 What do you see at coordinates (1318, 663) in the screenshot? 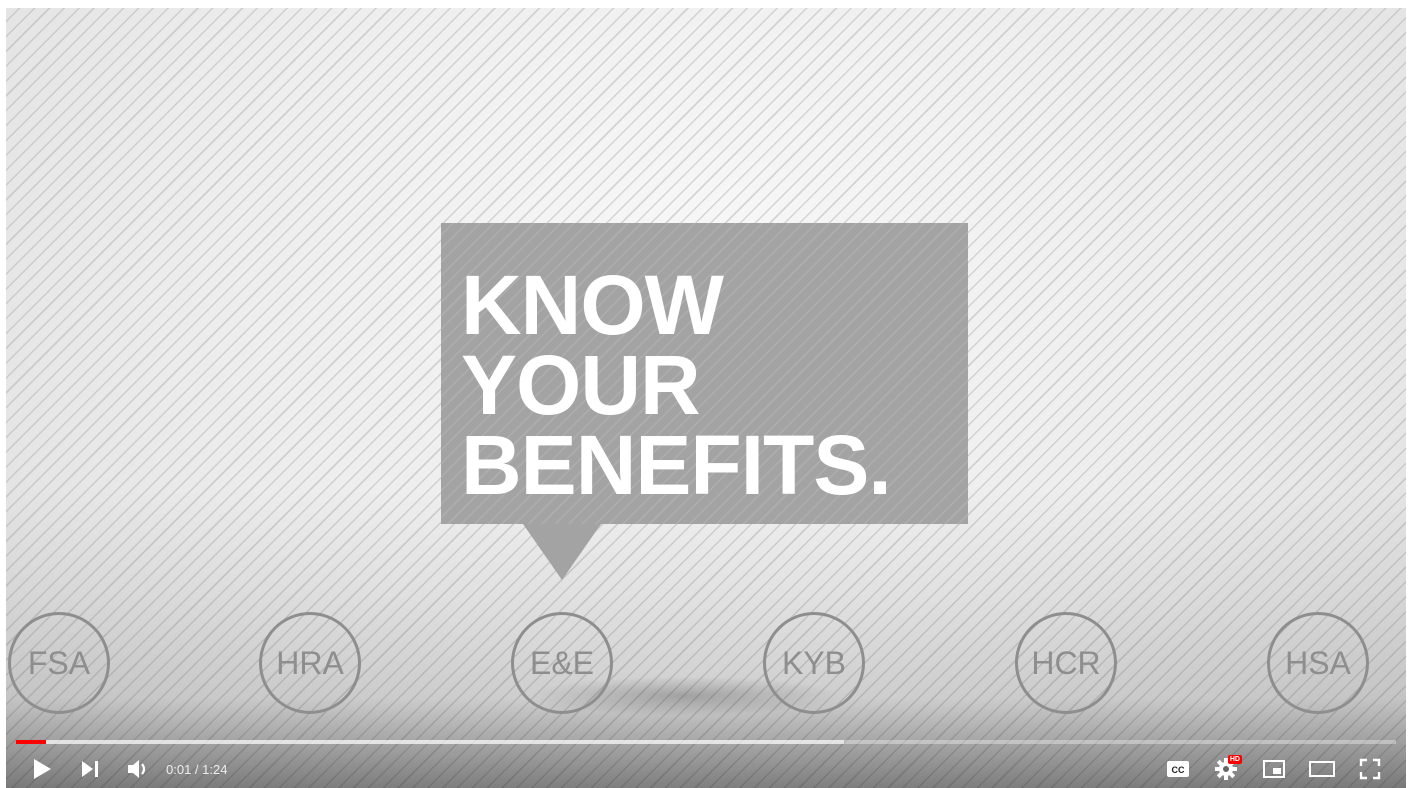
I see `circle-label-hsa: HSA` at bounding box center [1318, 663].